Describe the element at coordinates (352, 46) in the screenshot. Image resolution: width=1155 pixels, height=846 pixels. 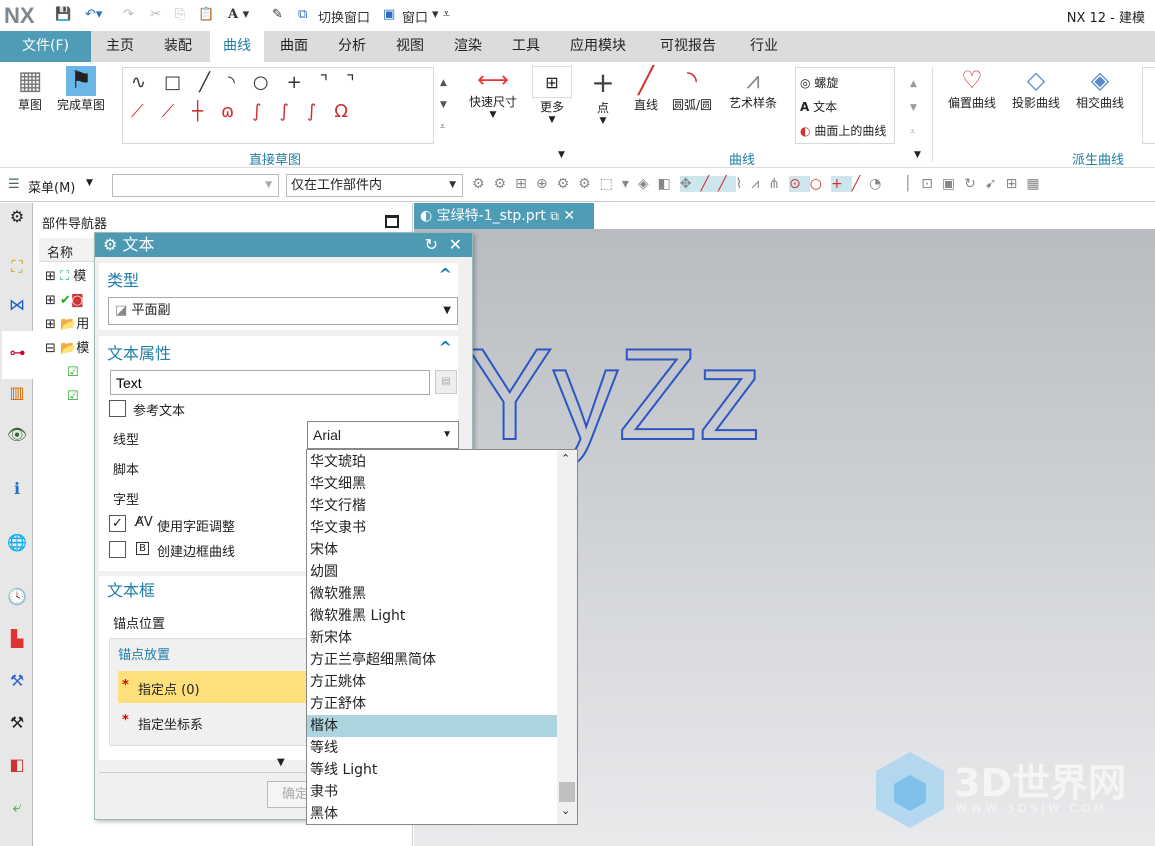
I see `tab-analysis: 分析` at that location.